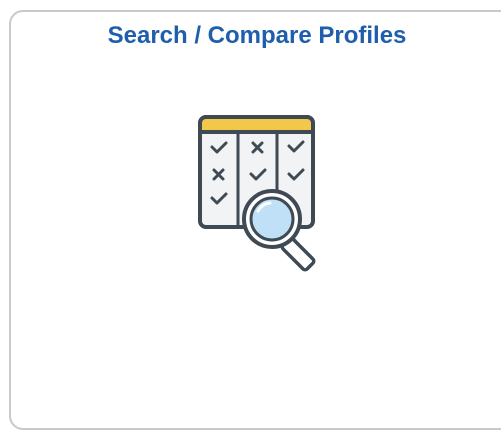  Describe the element at coordinates (257, 193) in the screenshot. I see `search-compare-profiles-icon` at that location.